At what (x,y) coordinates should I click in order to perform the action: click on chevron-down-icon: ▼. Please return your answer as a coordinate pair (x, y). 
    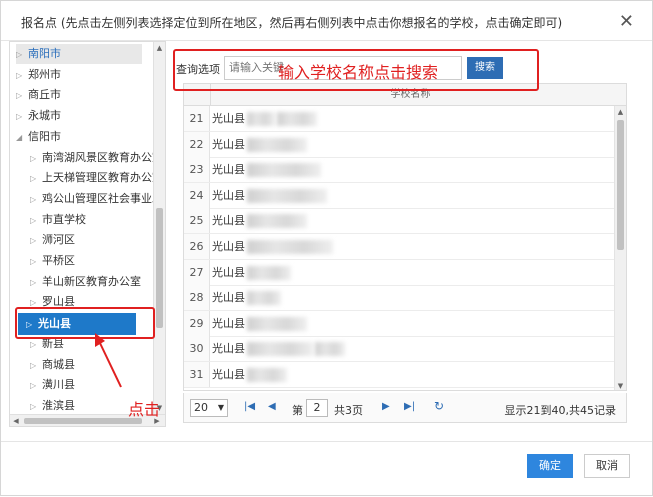
    Looking at the image, I should click on (220, 407).